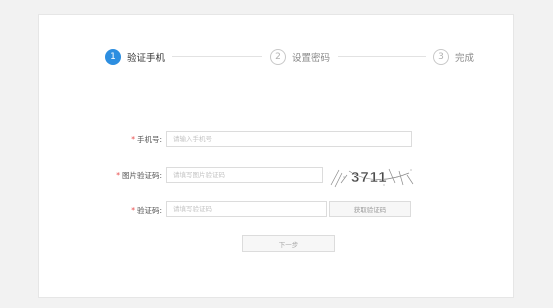 The width and height of the screenshot is (553, 308). I want to click on captcha-image: 3711, so click(373, 177).